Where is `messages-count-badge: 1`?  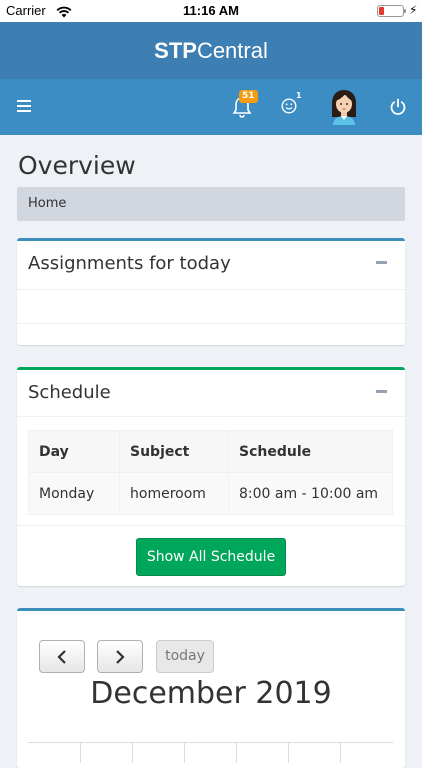
messages-count-badge: 1 is located at coordinates (299, 95).